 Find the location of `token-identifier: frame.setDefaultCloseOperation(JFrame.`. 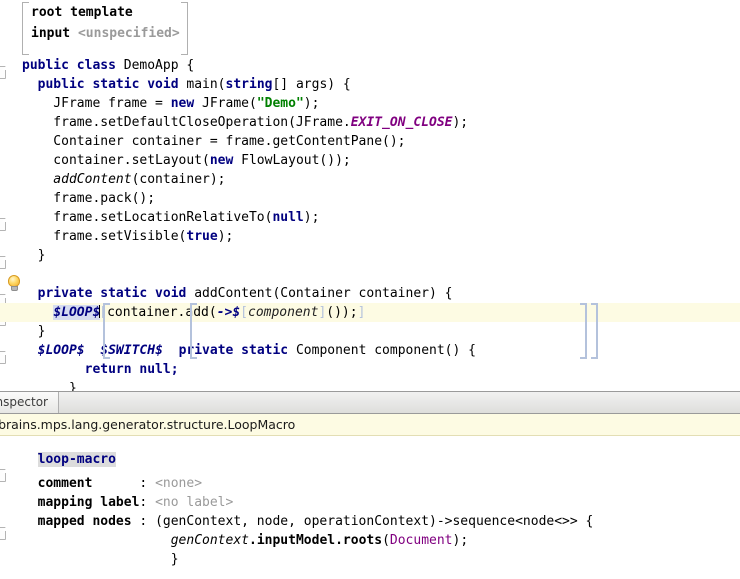

token-identifier: frame.setDefaultCloseOperation(JFrame. is located at coordinates (186, 122).